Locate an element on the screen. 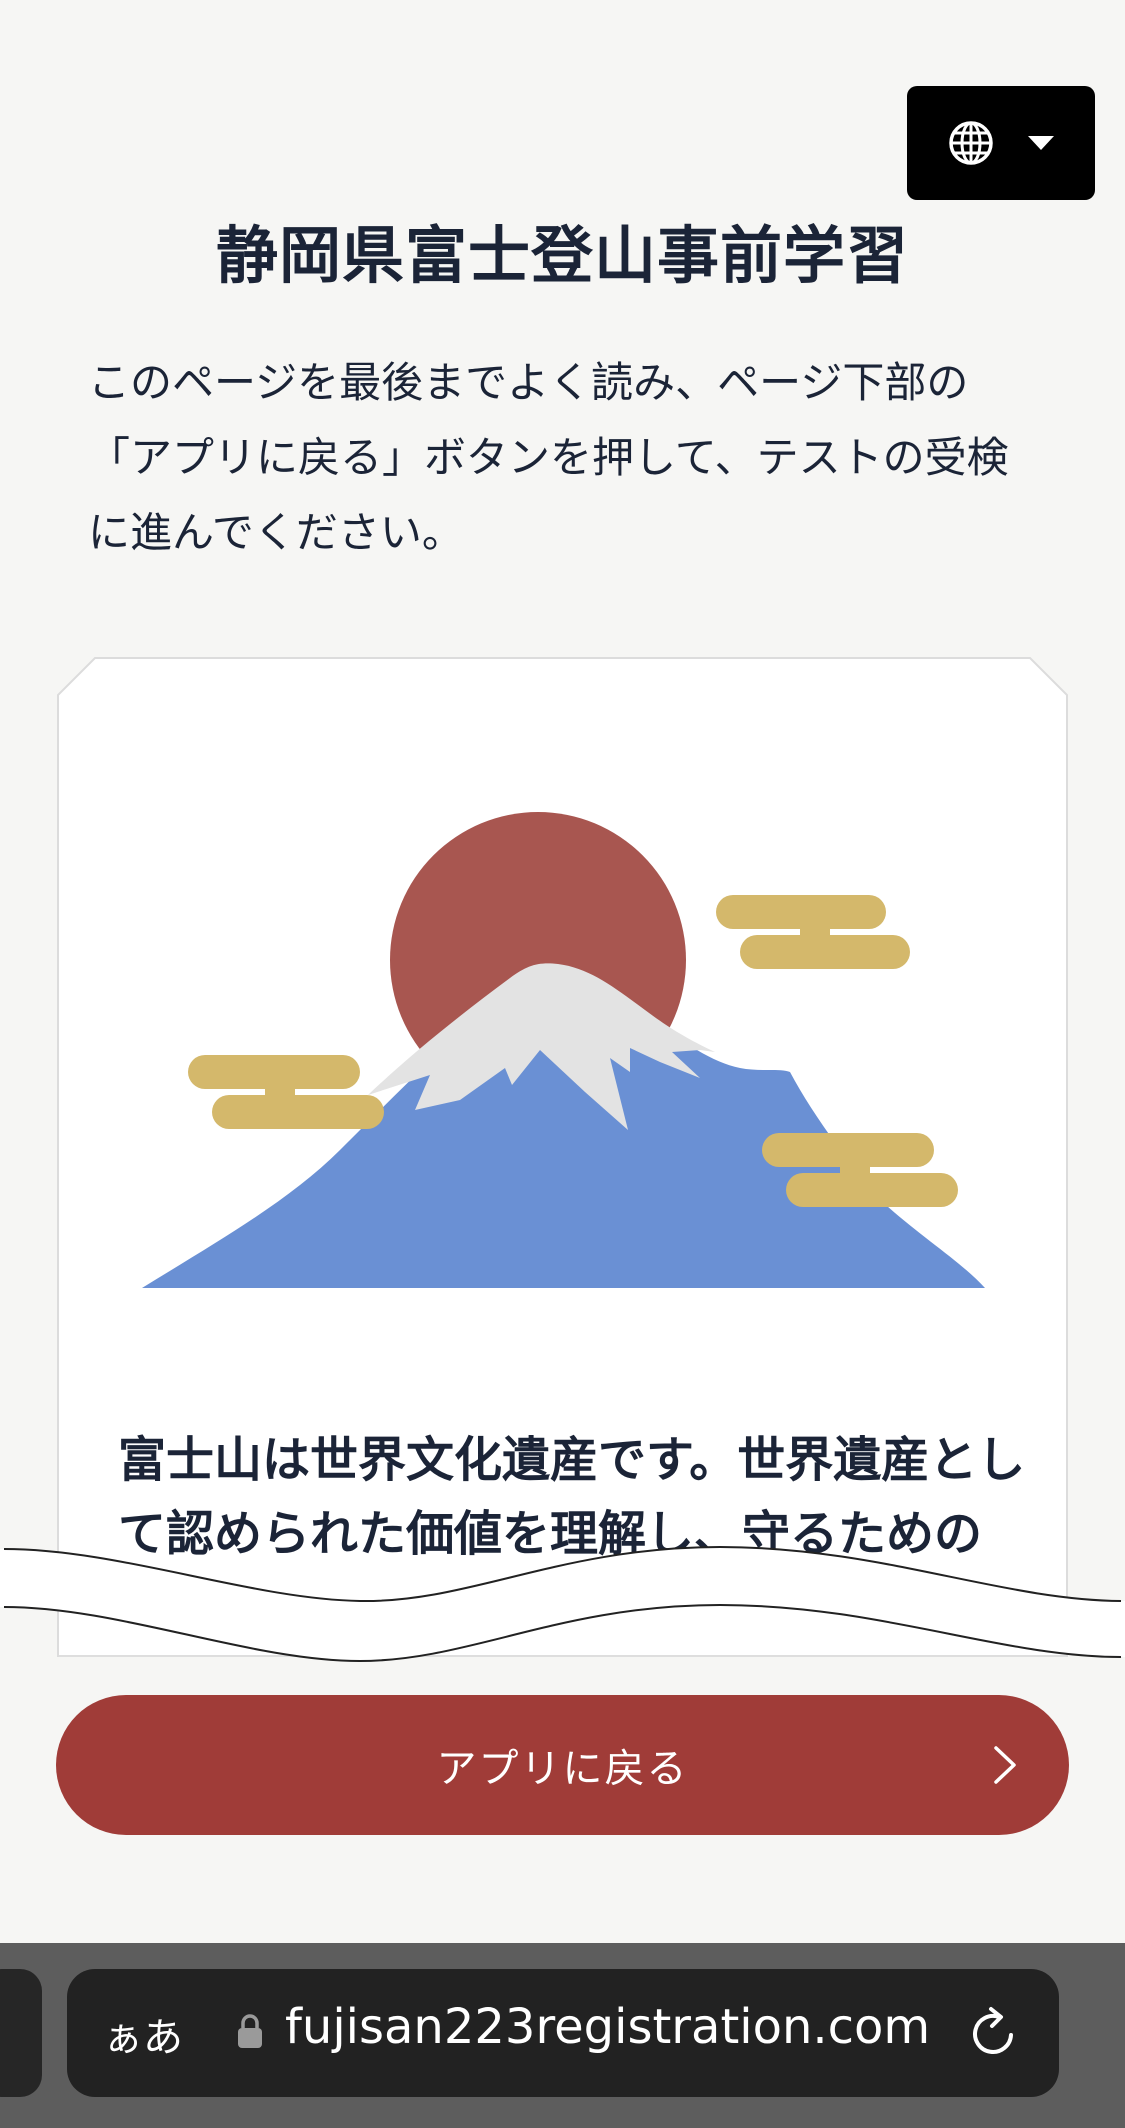 The image size is (1125, 2128). address-bar: ぁあ fujisan223registration.com is located at coordinates (563, 2033).